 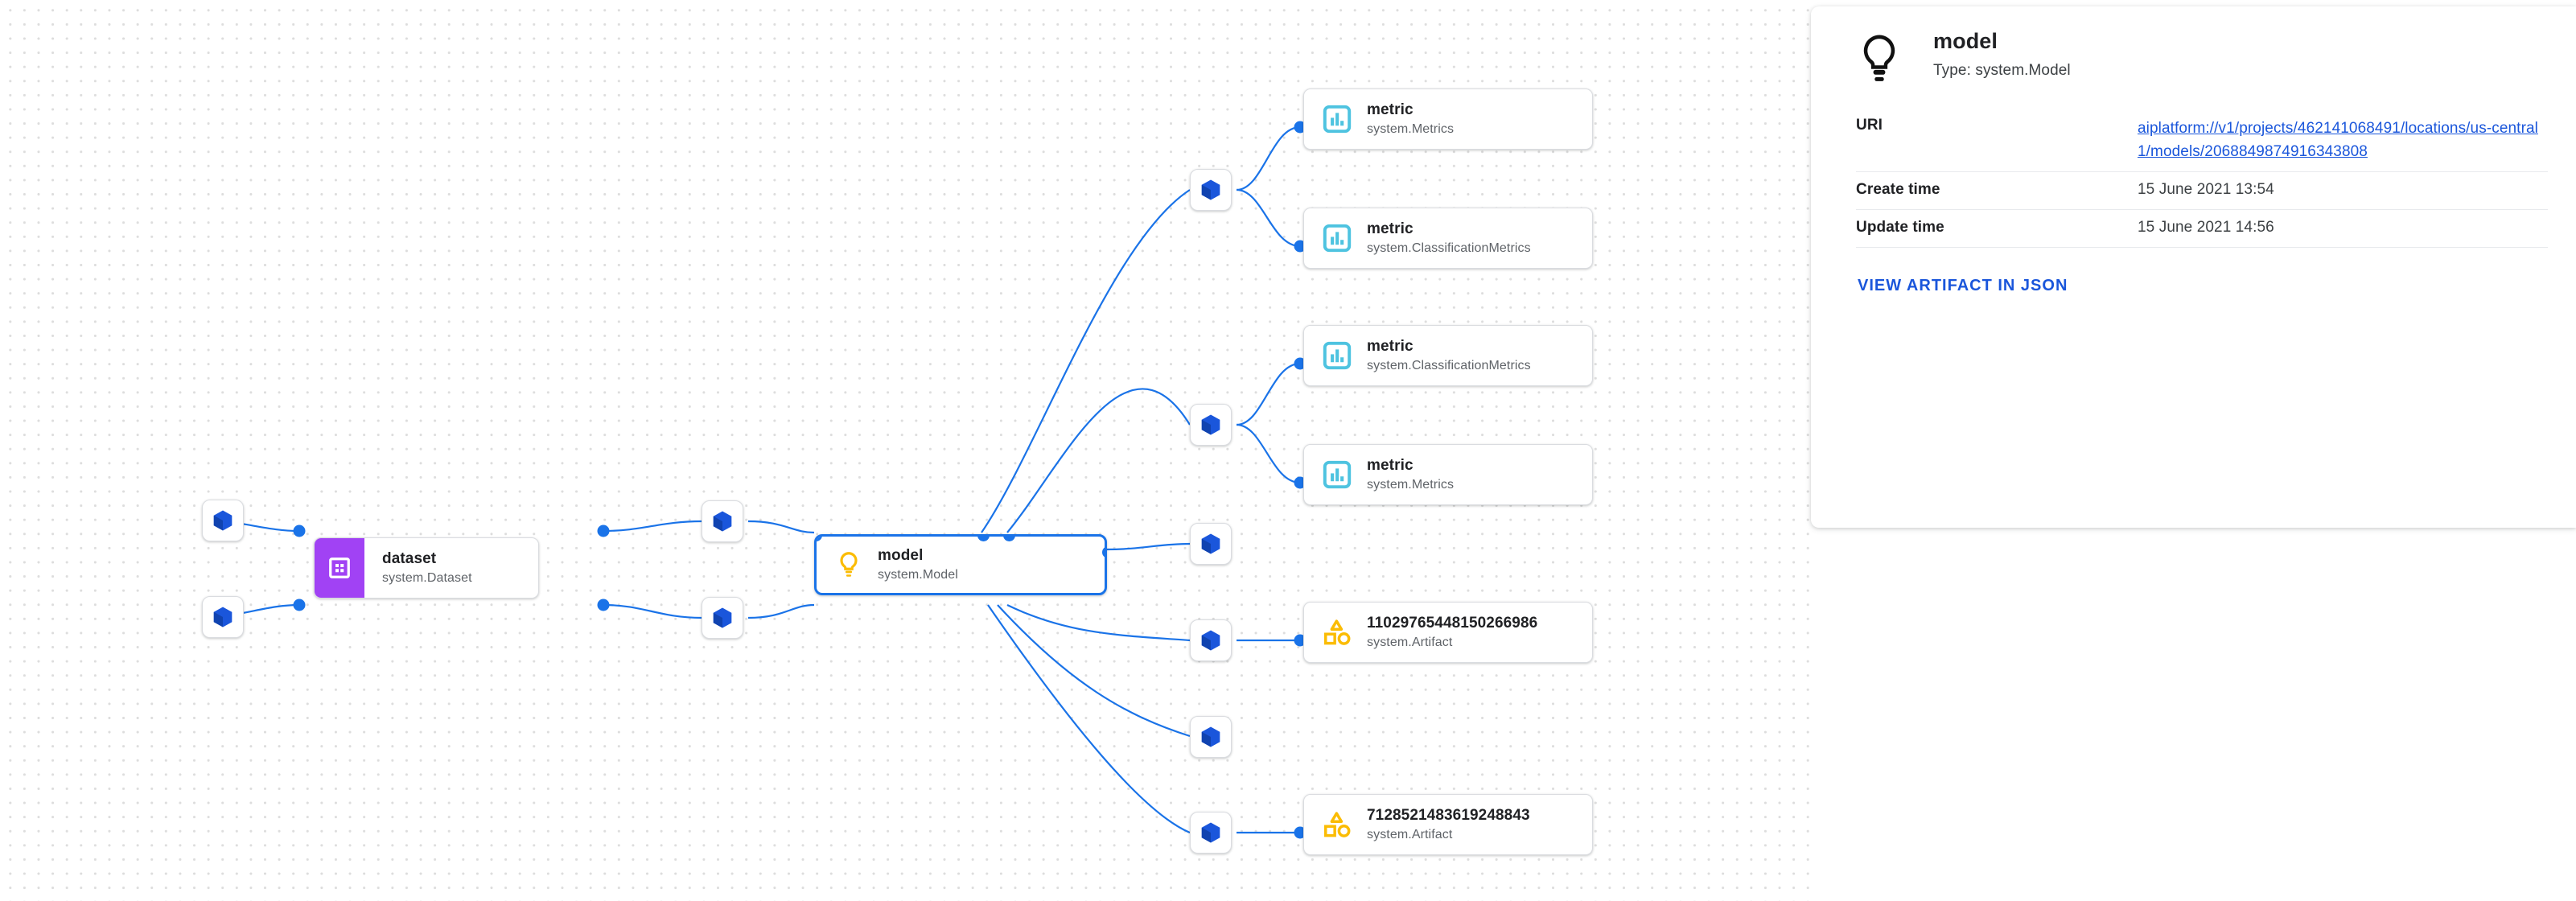 What do you see at coordinates (2343, 190) in the screenshot?
I see `row-value: 15 June 2021 13:54` at bounding box center [2343, 190].